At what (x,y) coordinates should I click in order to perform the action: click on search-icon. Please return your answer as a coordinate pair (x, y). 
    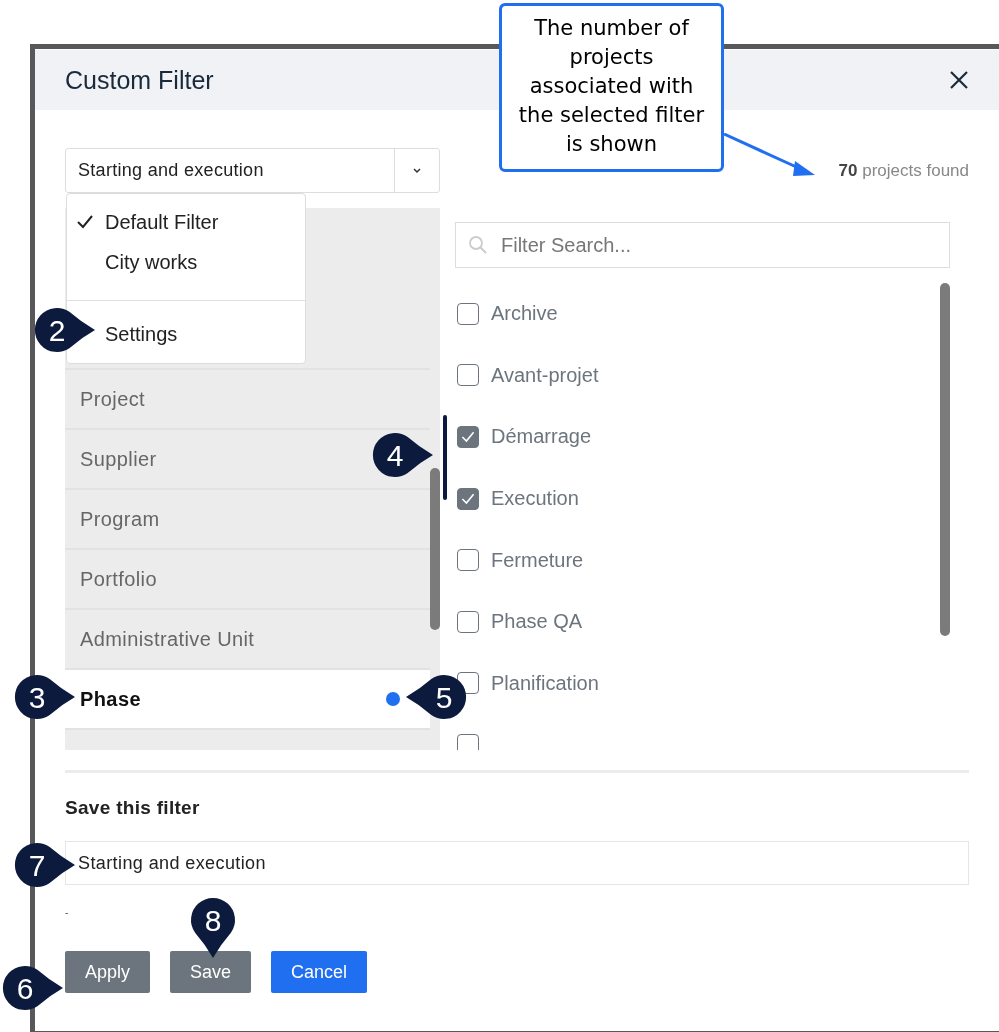
    Looking at the image, I should click on (478, 245).